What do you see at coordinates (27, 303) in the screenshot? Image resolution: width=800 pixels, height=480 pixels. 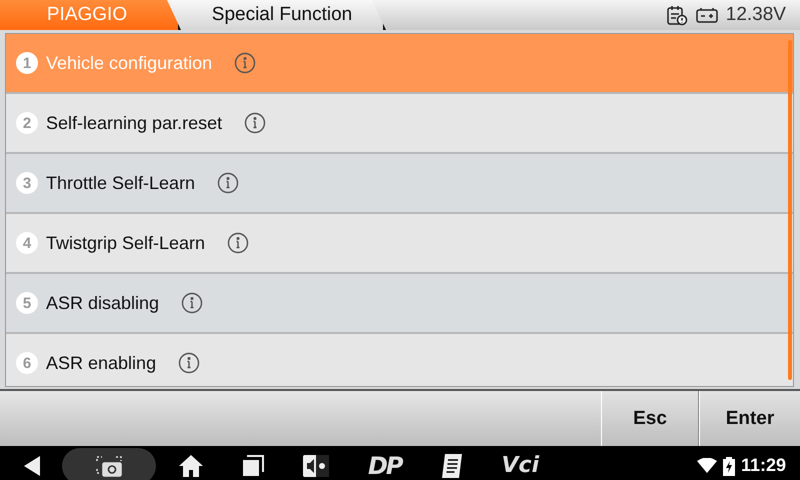 I see `item-number: 5` at bounding box center [27, 303].